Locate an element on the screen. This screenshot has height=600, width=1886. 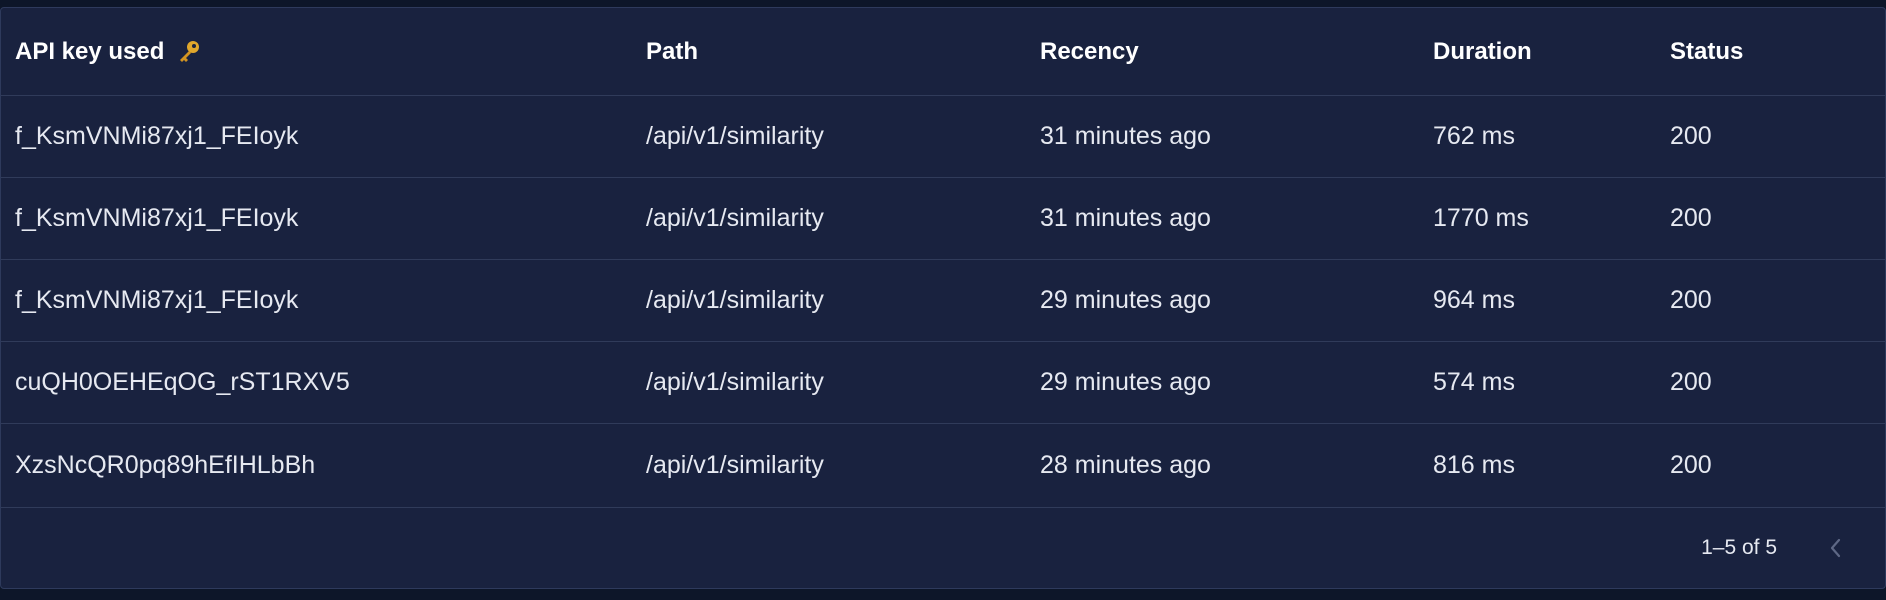
header-duration: Duration is located at coordinates (1482, 51).